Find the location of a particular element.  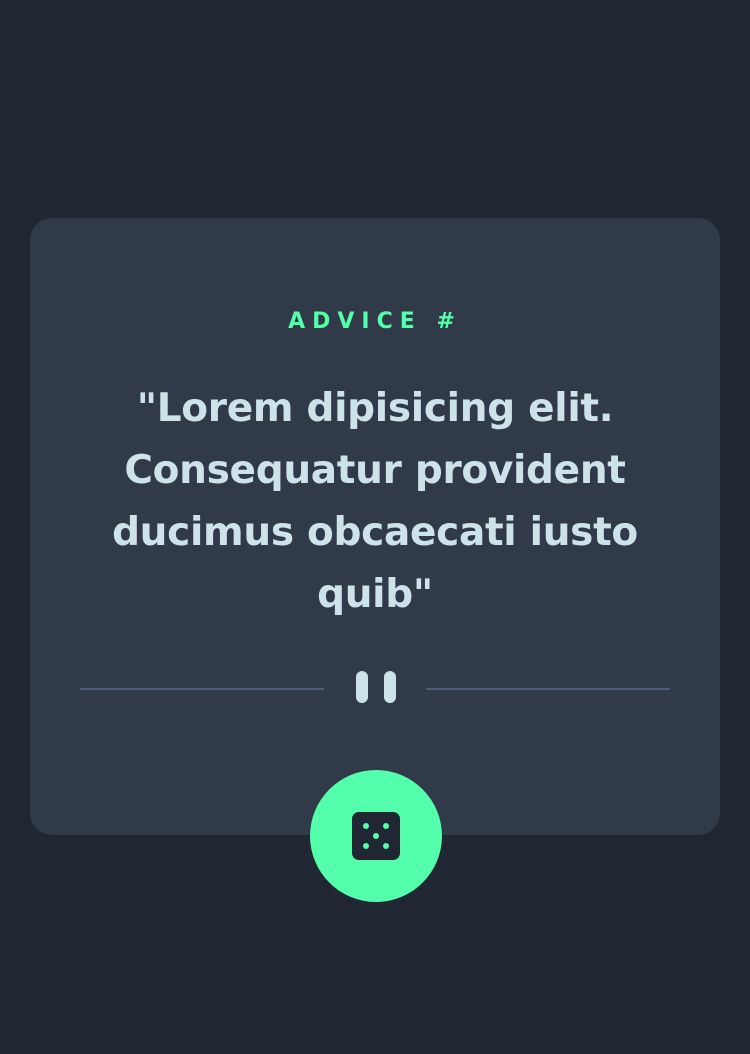

advice-id-label: ADVICE # is located at coordinates (375, 321).